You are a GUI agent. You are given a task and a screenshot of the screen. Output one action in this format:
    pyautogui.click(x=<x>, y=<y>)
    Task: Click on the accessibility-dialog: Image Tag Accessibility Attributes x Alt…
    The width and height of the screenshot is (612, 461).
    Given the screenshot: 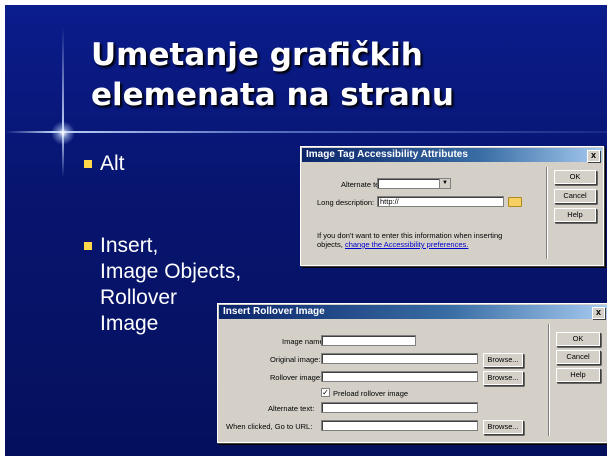 What is the action you would take?
    pyautogui.click(x=452, y=206)
    